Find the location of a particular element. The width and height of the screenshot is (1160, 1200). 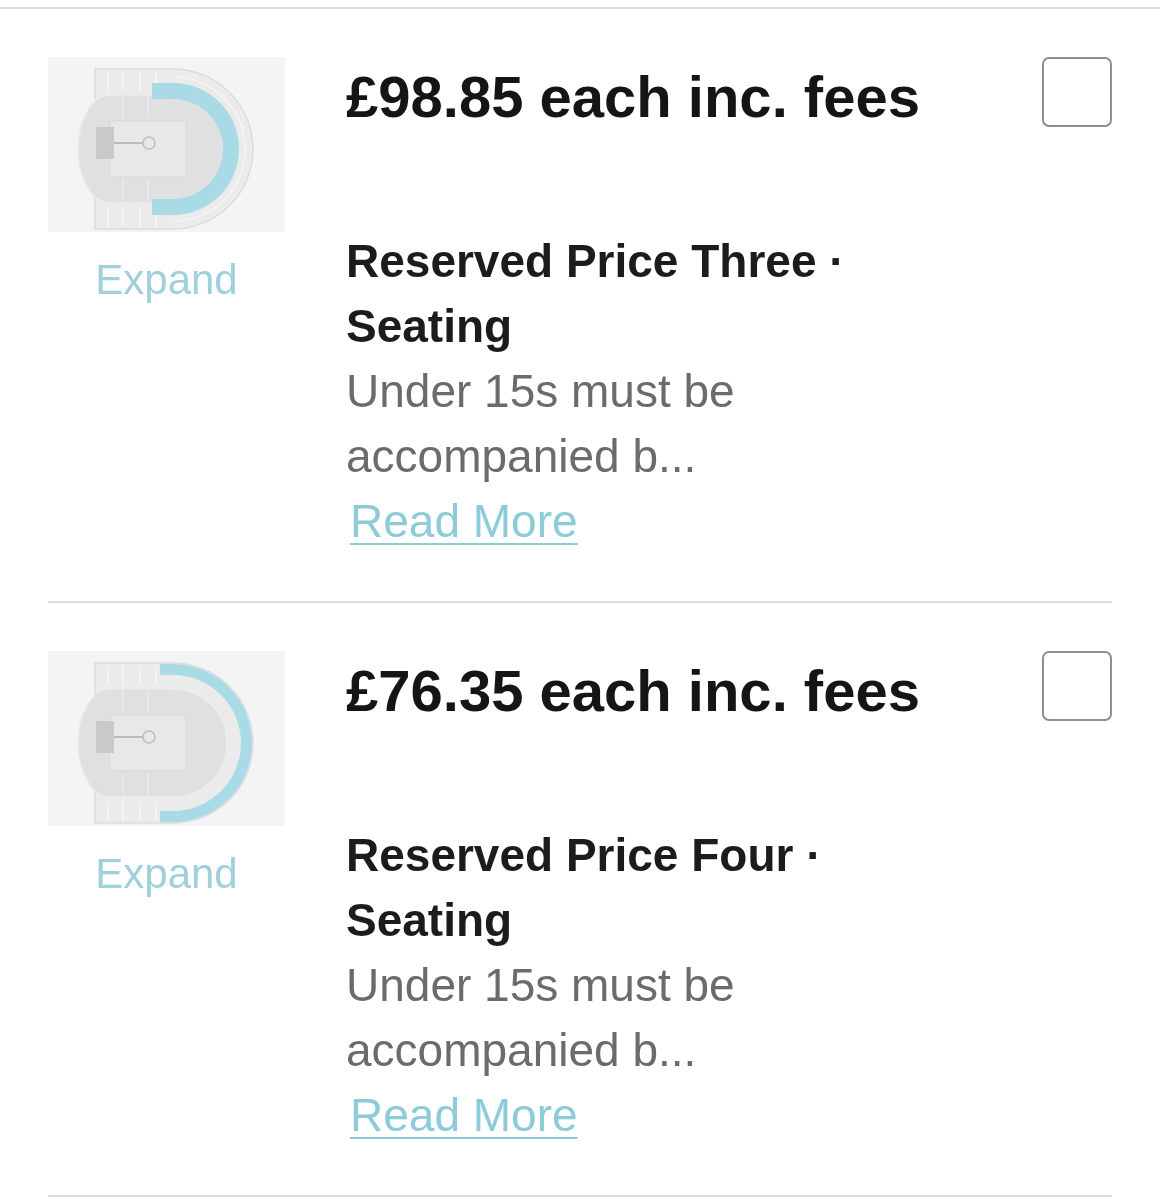

ticket-price: £76.35 each inc. fees is located at coordinates (633, 691).